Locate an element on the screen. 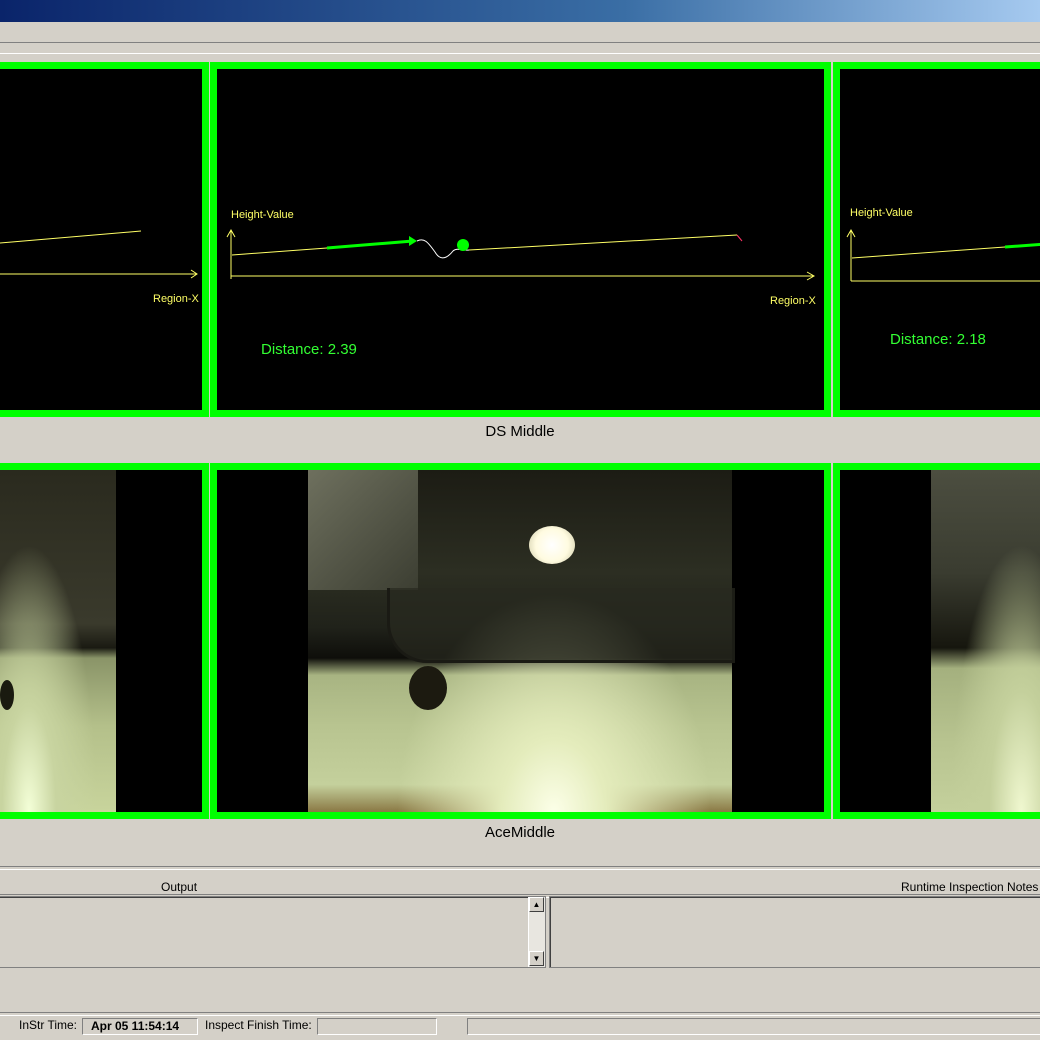 This screenshot has width=1040, height=1040. output-textbox: ▲ ▼ is located at coordinates (273, 932).